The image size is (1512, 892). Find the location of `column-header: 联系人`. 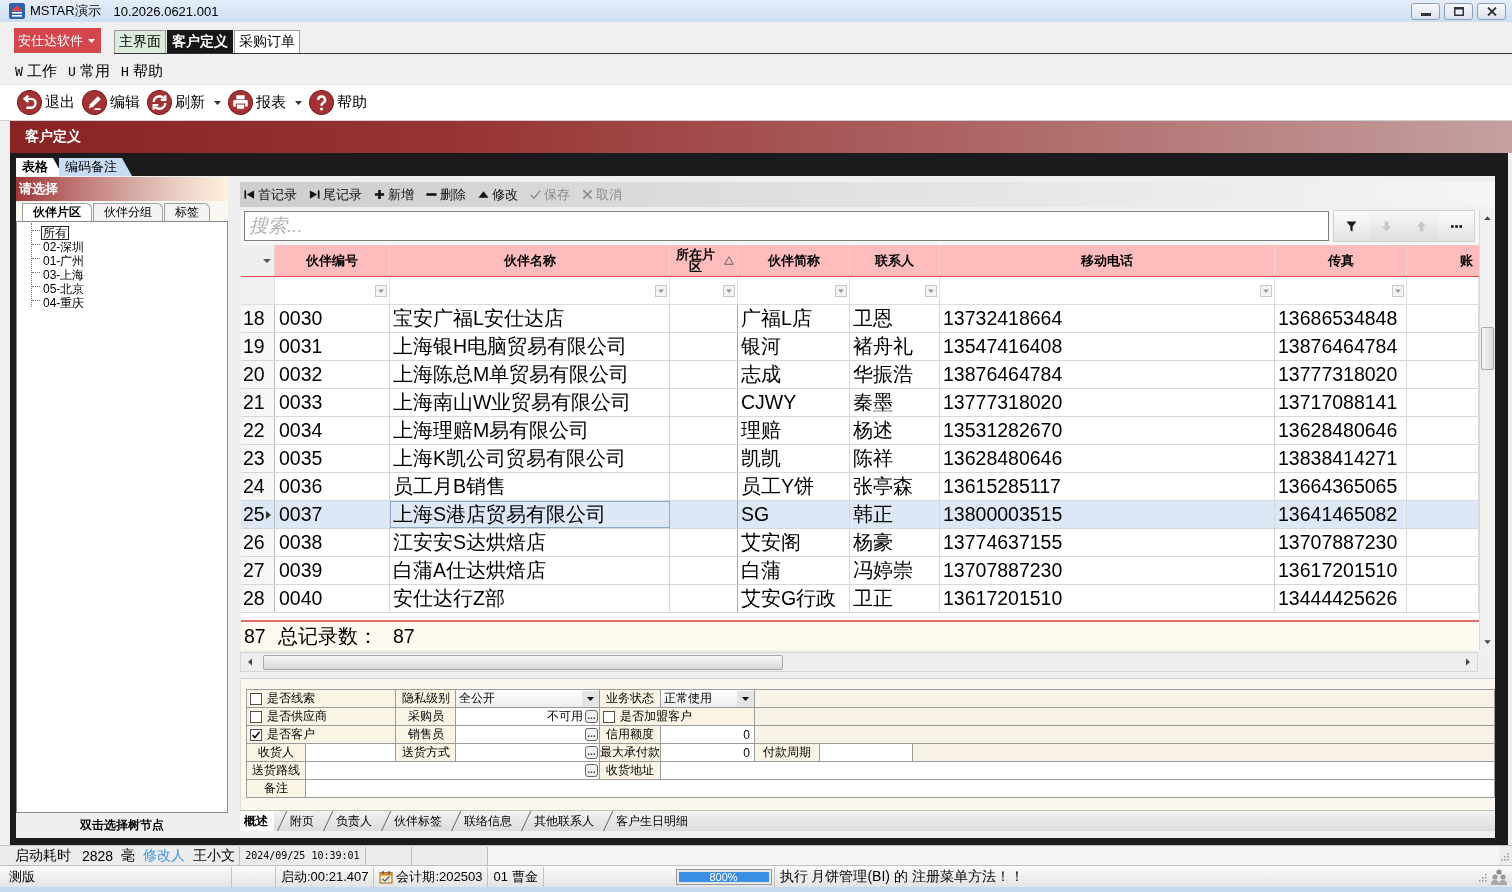

column-header: 联系人 is located at coordinates (895, 260).